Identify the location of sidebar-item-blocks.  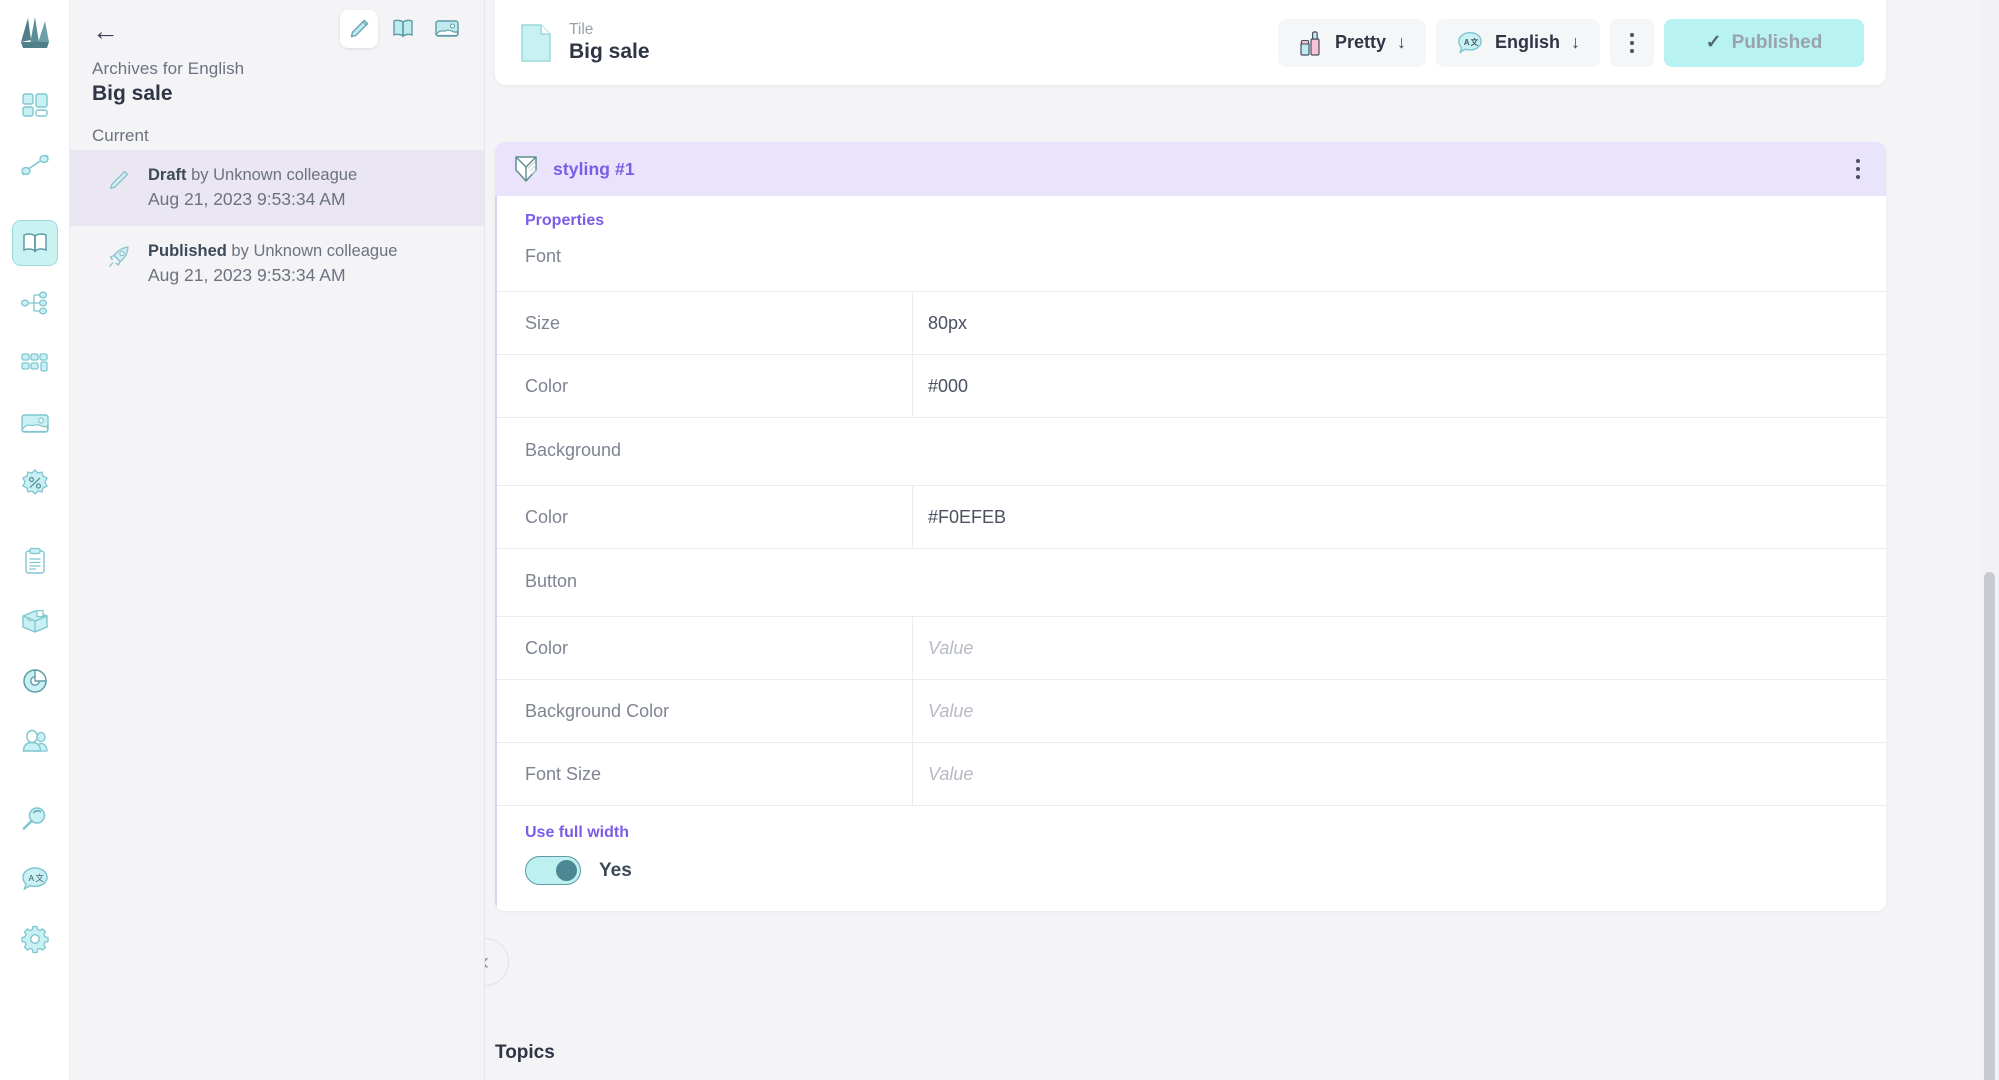
(35, 363).